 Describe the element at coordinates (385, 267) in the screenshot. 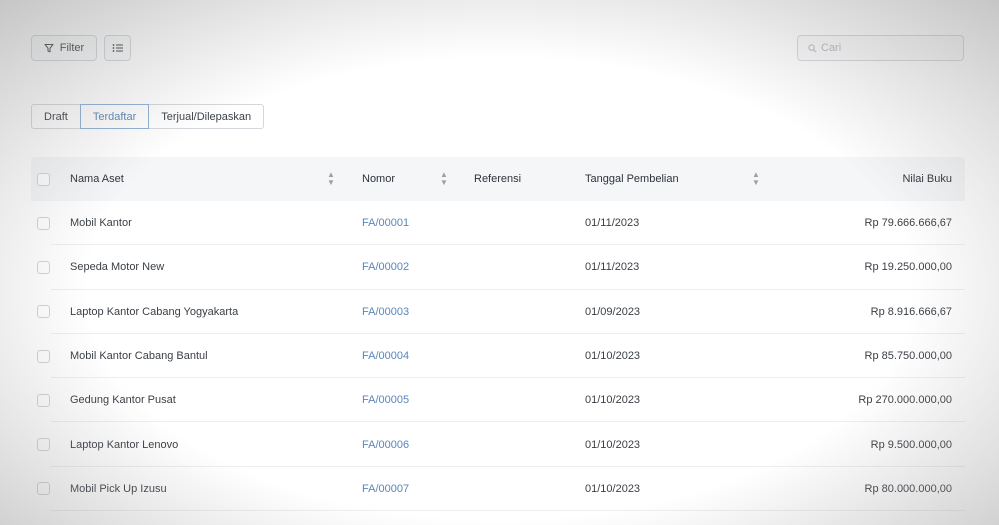

I see `asset-number-link: FA/00002` at that location.